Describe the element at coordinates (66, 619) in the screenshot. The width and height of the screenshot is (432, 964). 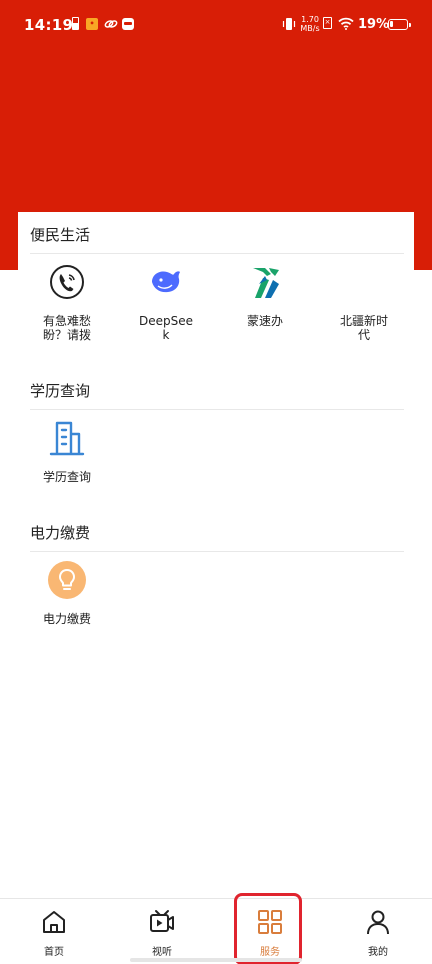
I see `service-label: 电力缴费` at that location.